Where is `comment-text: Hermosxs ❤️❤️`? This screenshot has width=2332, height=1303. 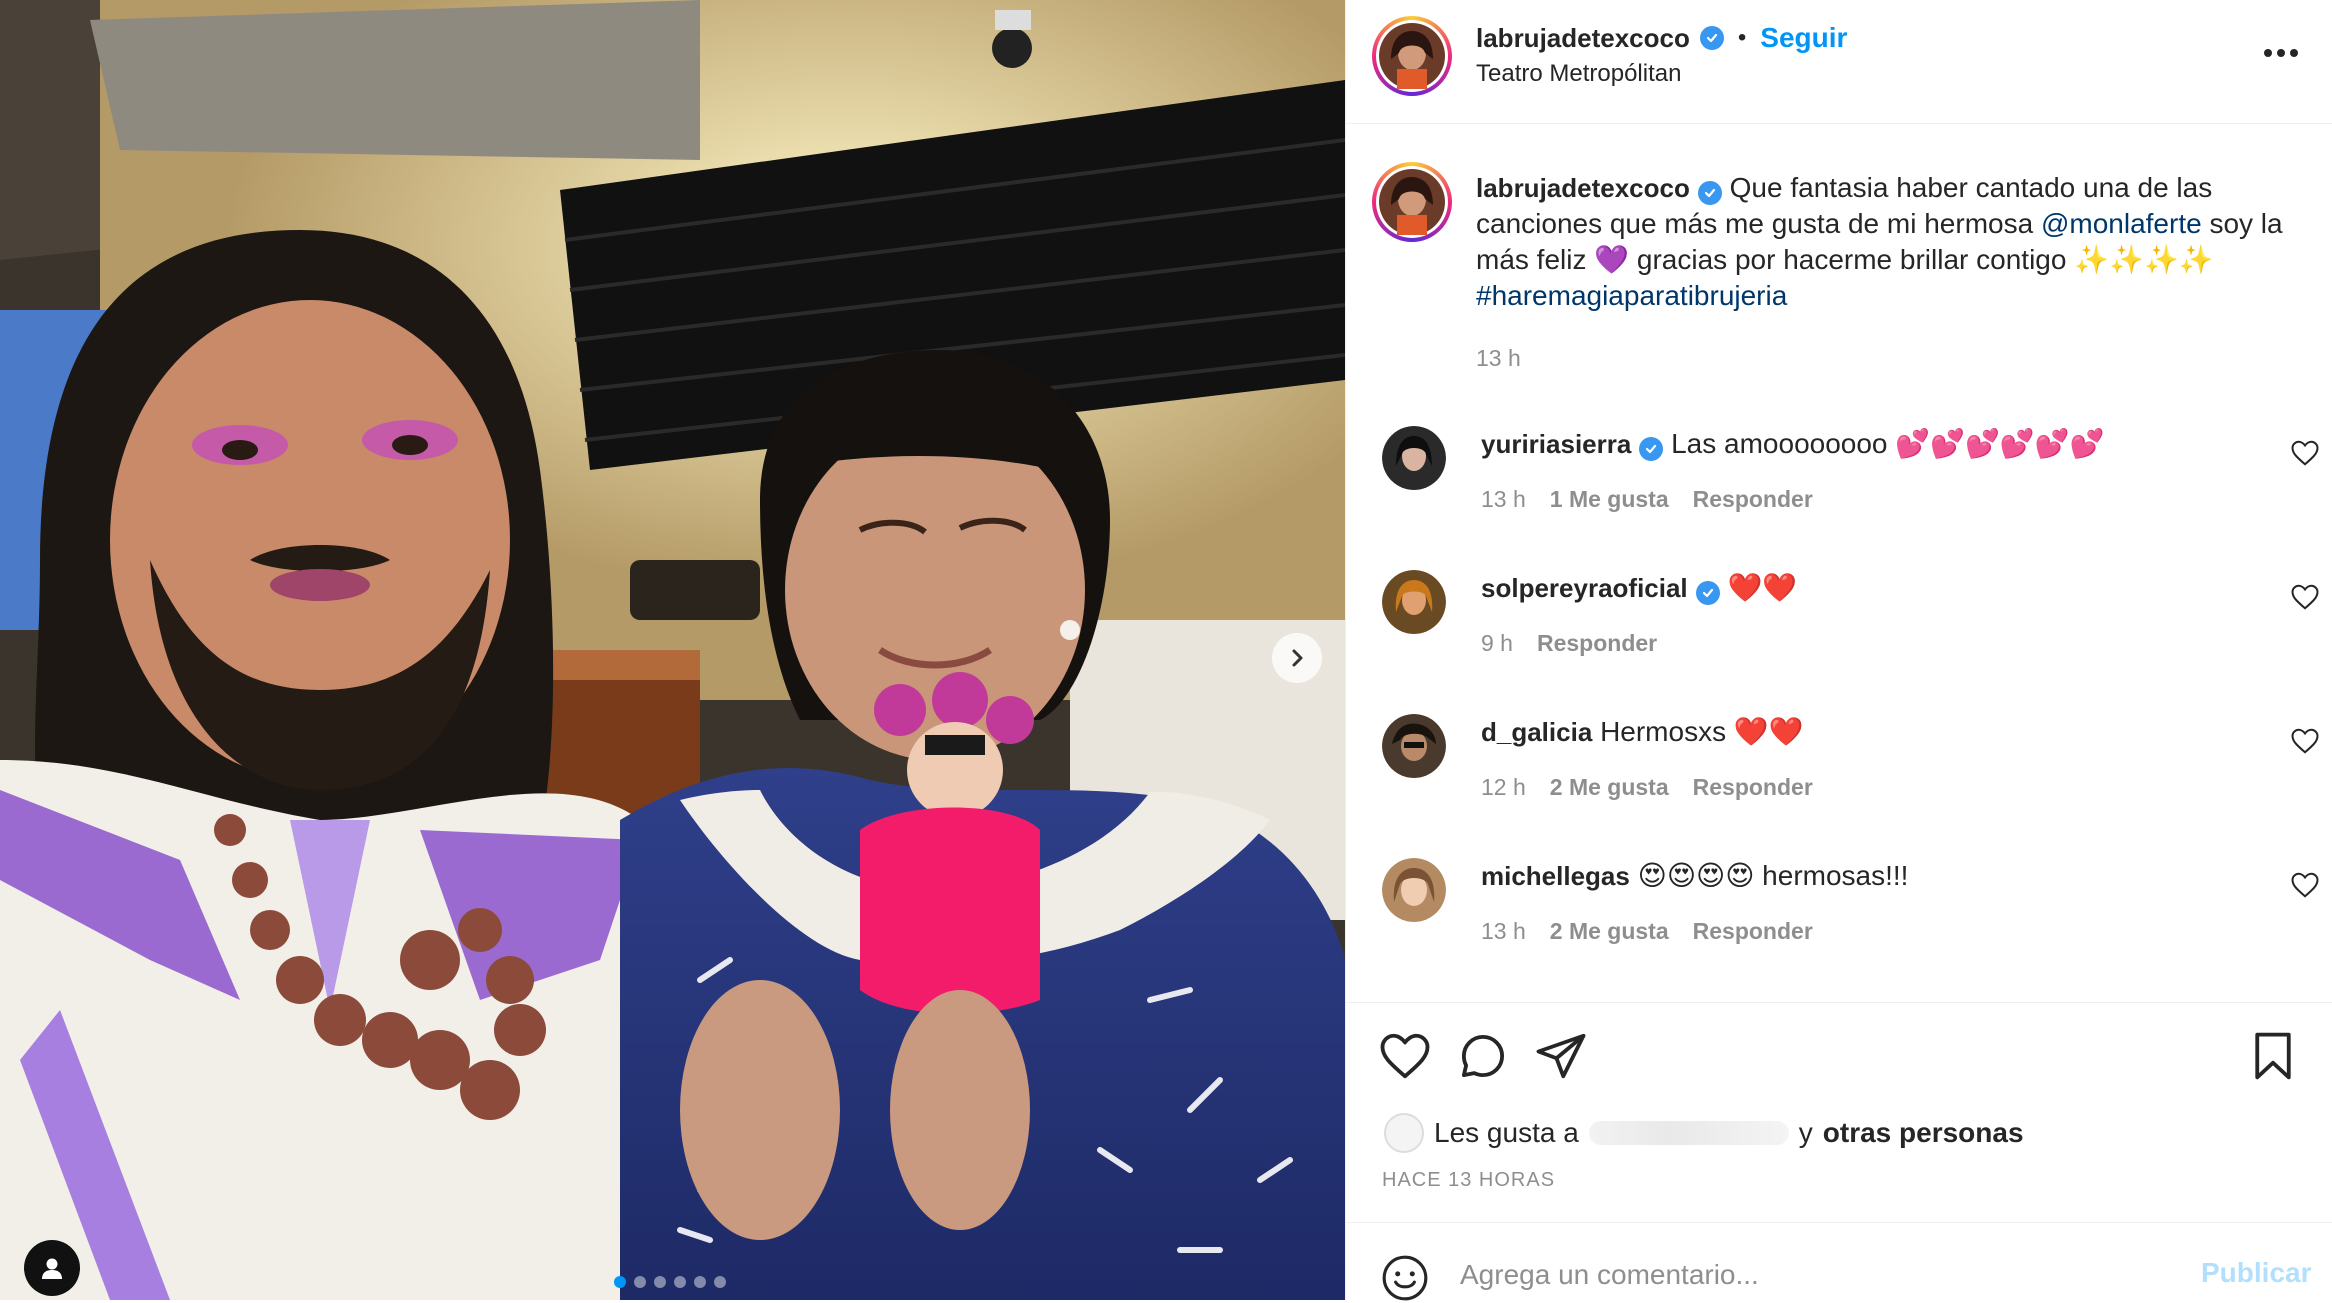
comment-text: Hermosxs ❤️❤️ is located at coordinates (1702, 731).